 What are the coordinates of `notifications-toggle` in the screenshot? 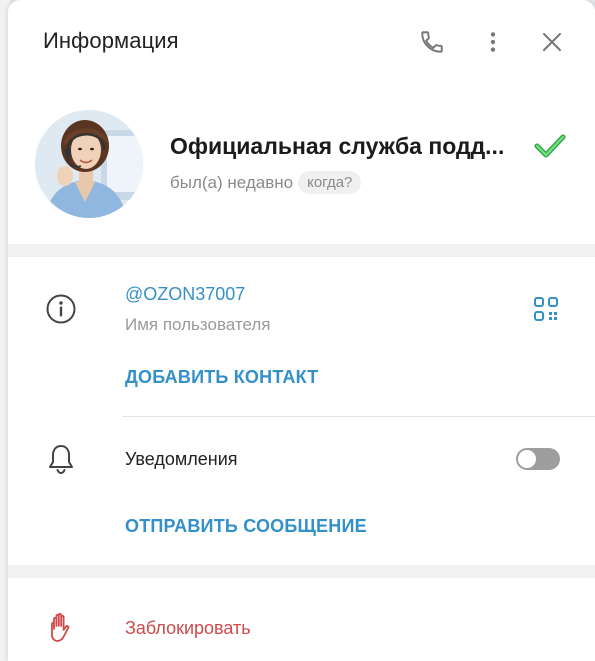 It's located at (538, 459).